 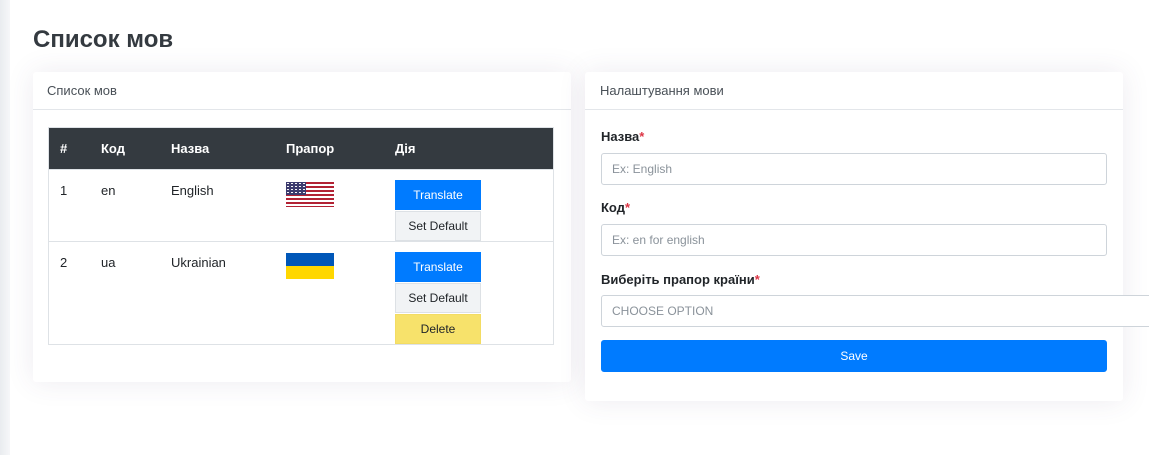 What do you see at coordinates (875, 311) in the screenshot?
I see `flag-select: CHOOSE OPTION` at bounding box center [875, 311].